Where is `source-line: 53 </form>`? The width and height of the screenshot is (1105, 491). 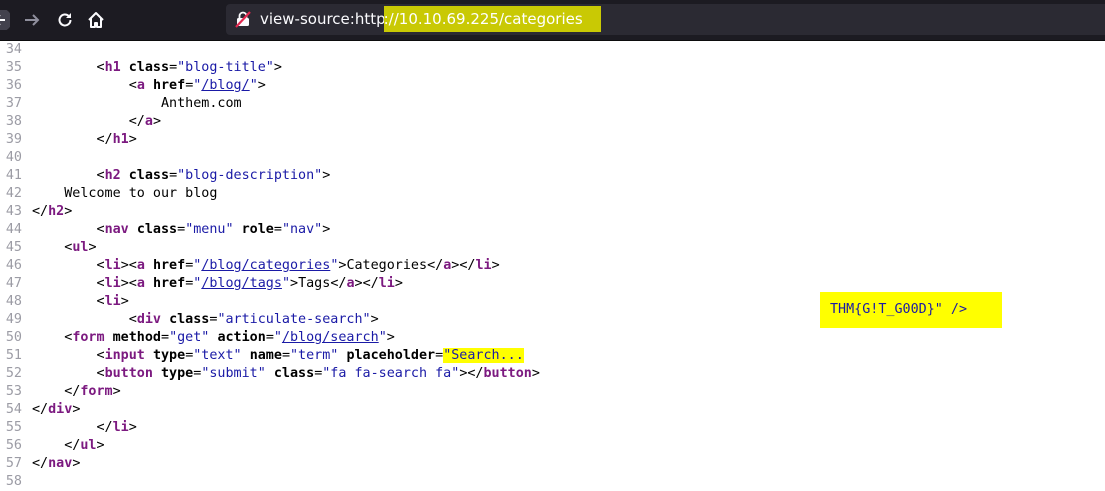
source-line: 53 </form> is located at coordinates (60, 392).